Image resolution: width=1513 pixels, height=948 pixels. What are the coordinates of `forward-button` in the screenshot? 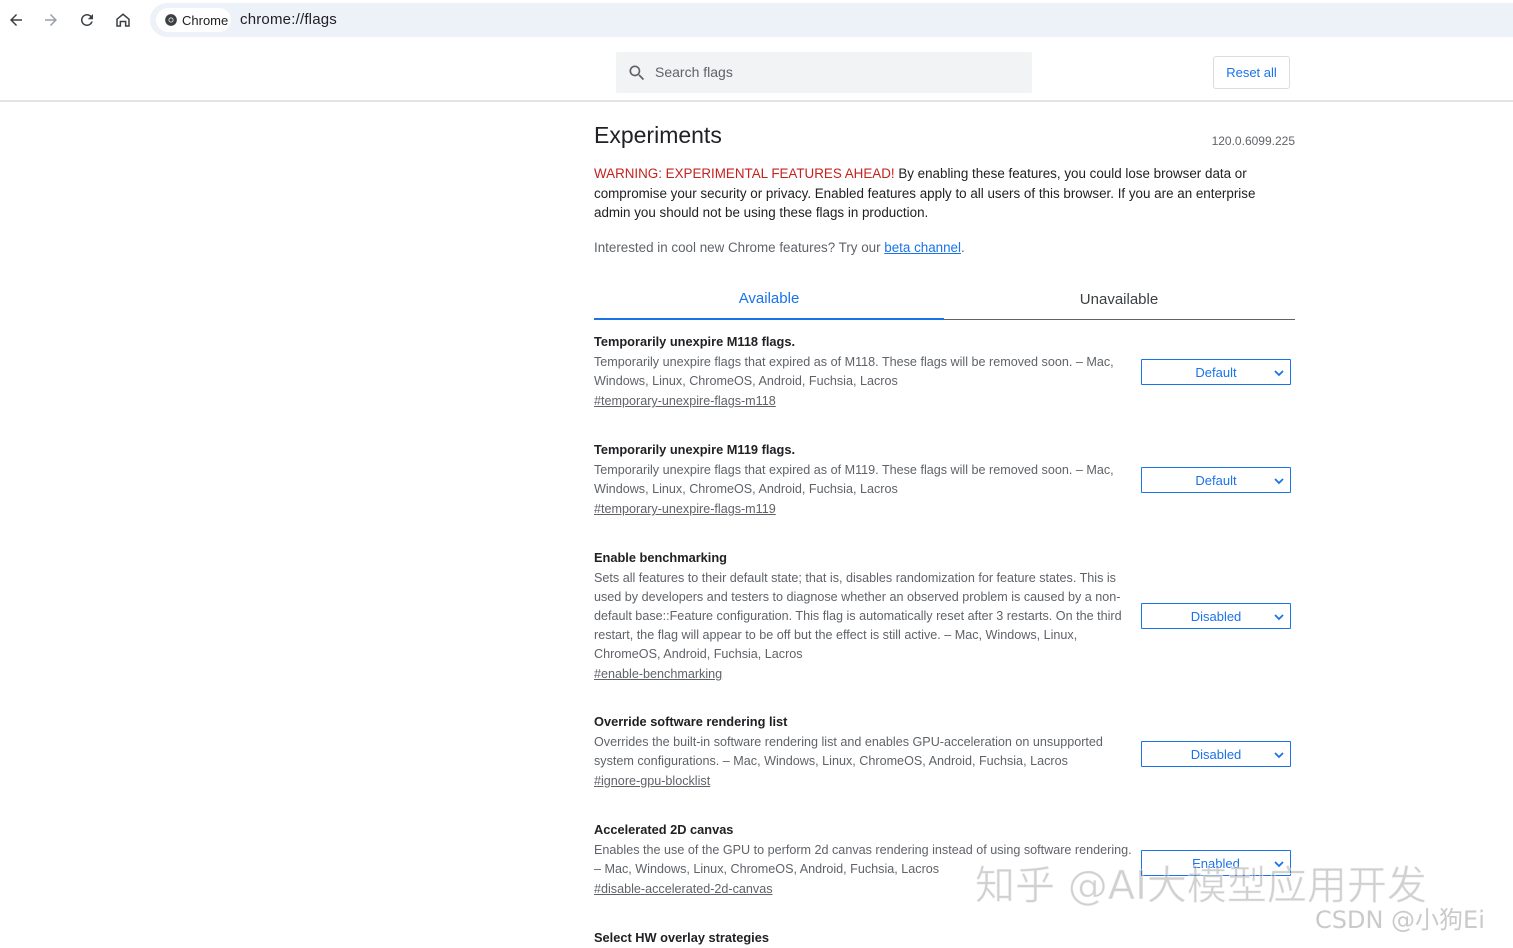 It's located at (51, 20).